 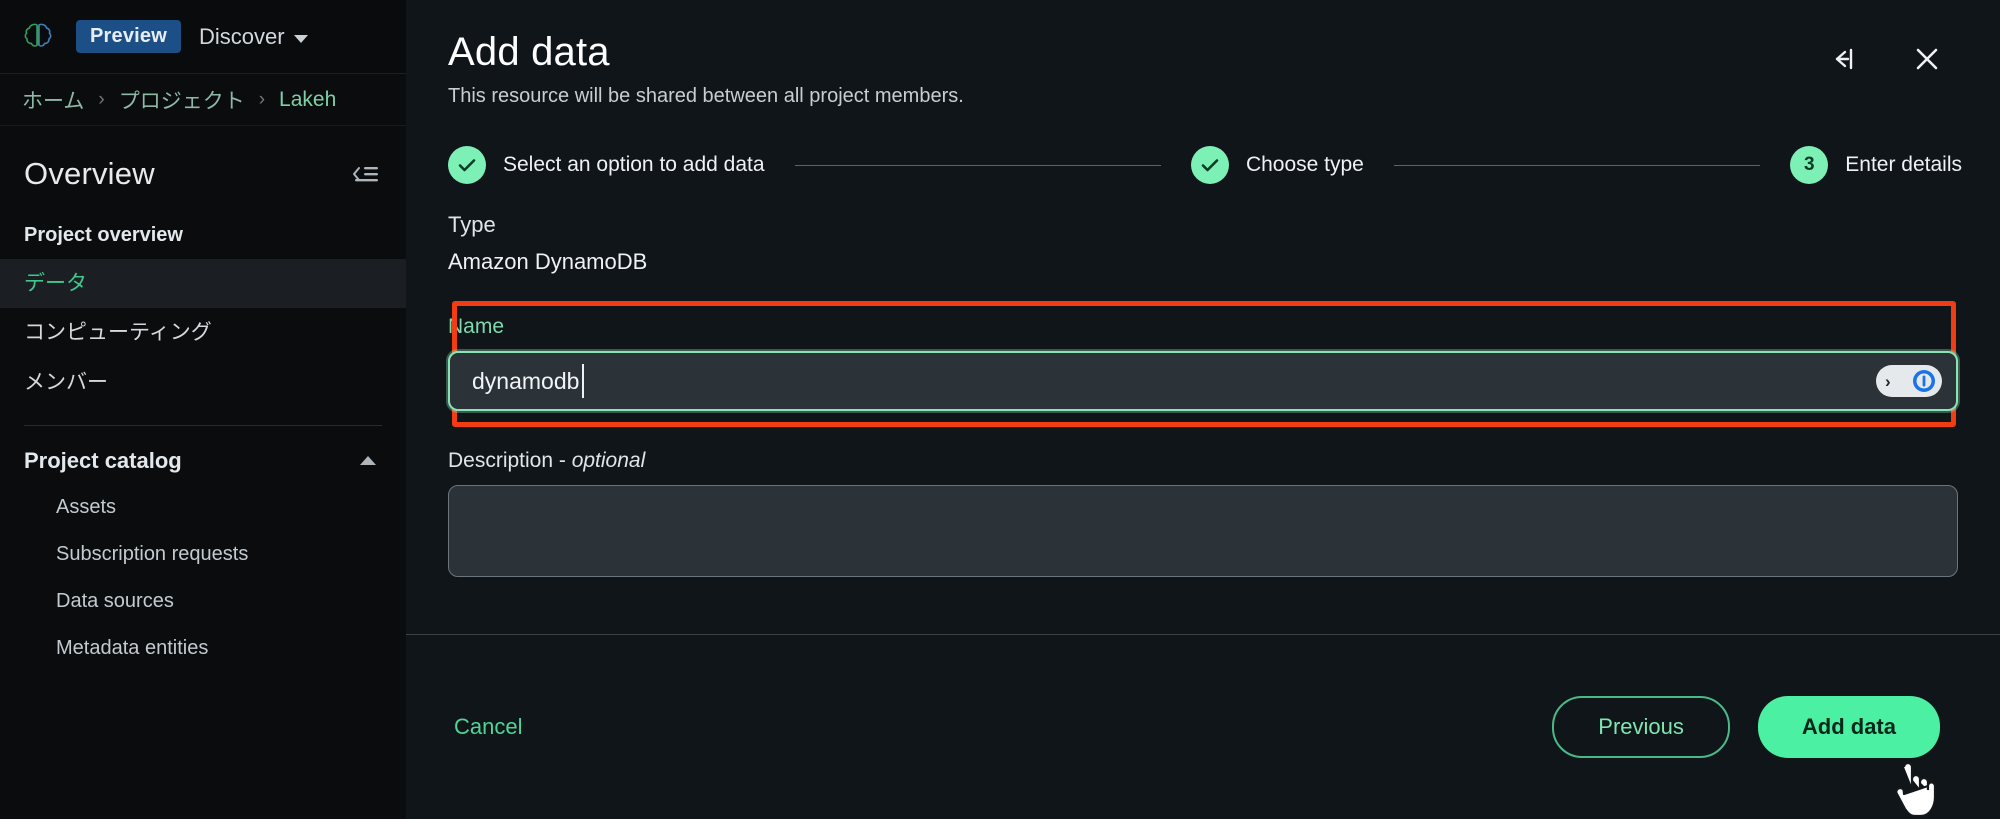 I want to click on breadcrumb-item-projects: プロジェクト, so click(x=182, y=100).